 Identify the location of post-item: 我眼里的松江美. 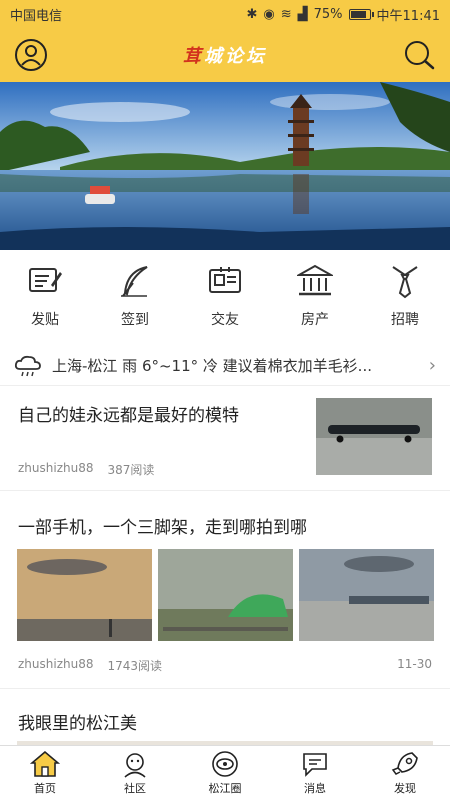
(225, 717).